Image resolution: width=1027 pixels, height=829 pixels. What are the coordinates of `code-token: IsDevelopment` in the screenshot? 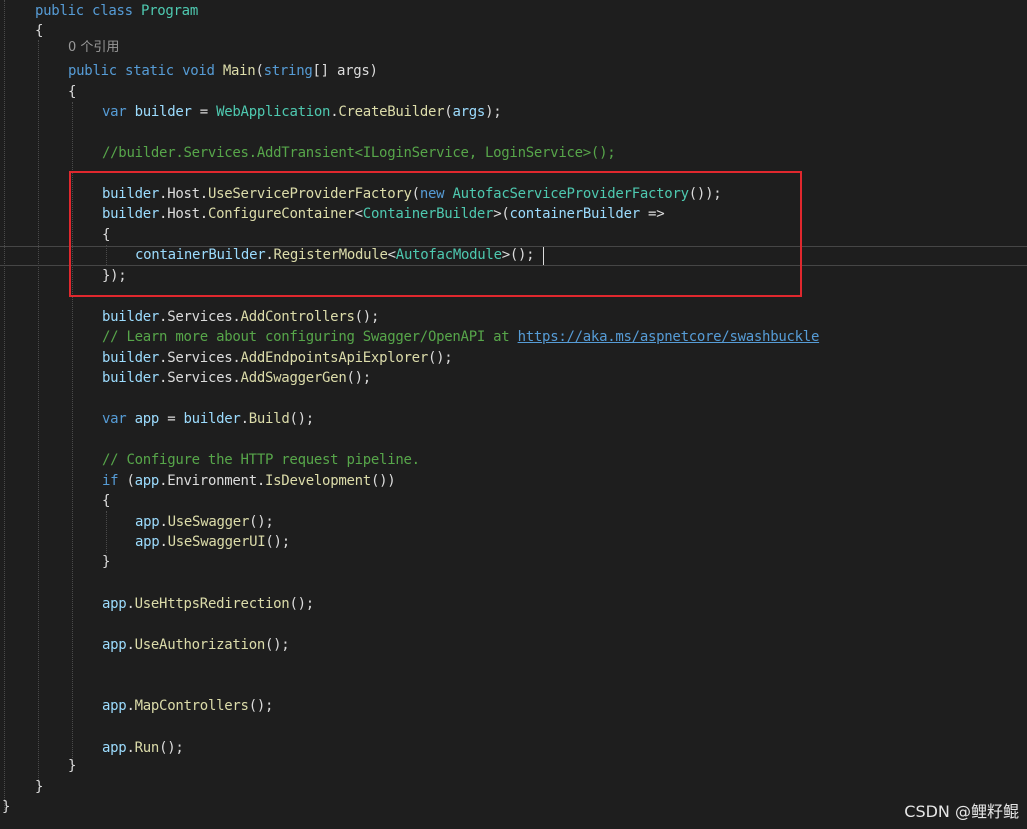 It's located at (318, 481).